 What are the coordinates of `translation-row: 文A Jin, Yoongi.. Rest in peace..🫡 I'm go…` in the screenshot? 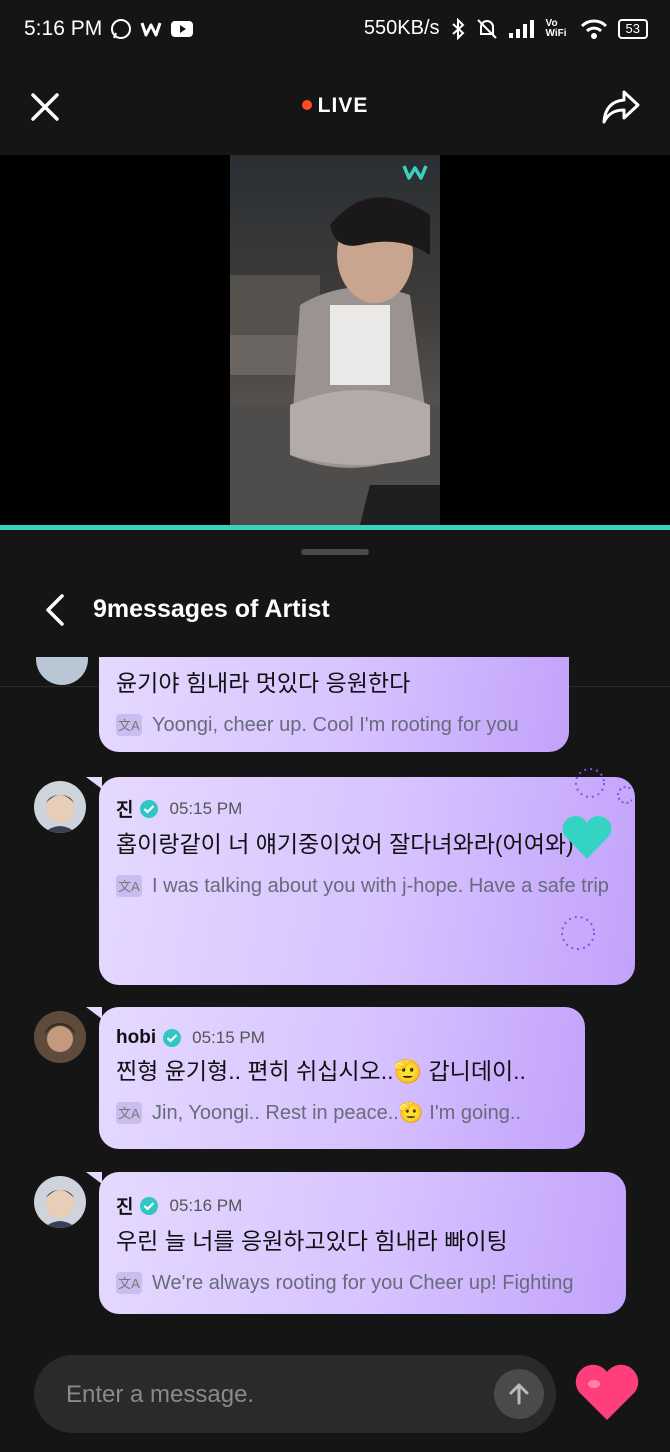 It's located at (342, 1113).